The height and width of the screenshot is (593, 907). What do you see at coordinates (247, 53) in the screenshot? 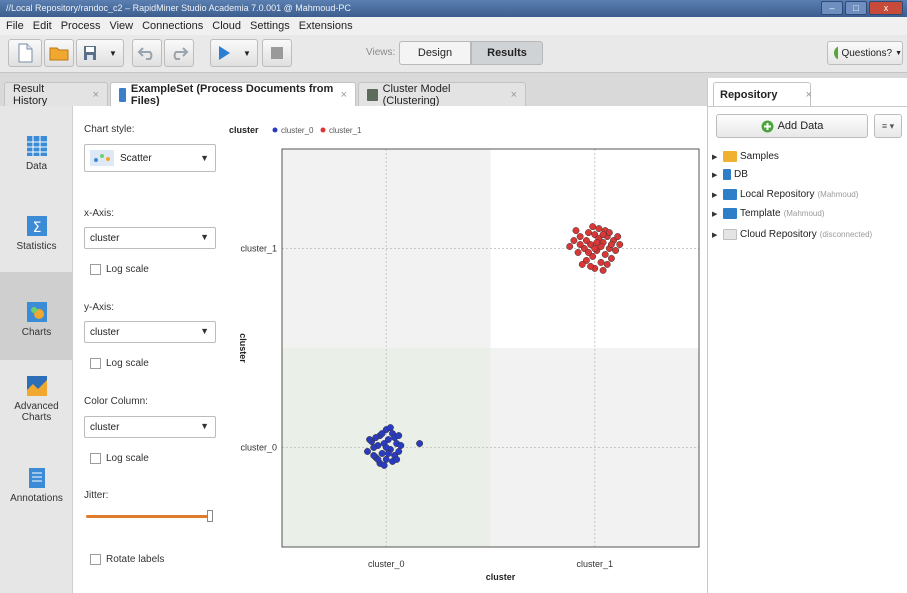
I see `run-dropdown-icon: ▼` at bounding box center [247, 53].